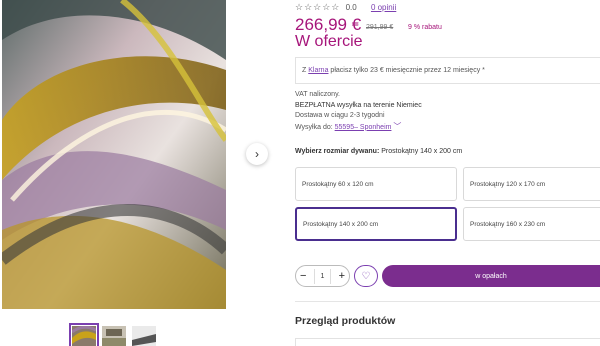 This screenshot has width=600, height=346. Describe the element at coordinates (358, 105) in the screenshot. I see `free-shipping-note: BEZPŁATNA wysyłka na terenie Niemiec` at that location.